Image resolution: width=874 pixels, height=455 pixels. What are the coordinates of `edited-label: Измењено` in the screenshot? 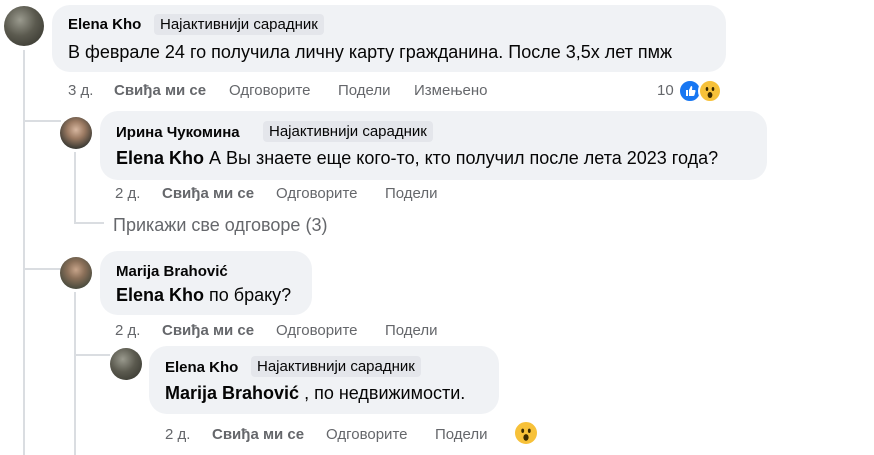 It's located at (450, 90).